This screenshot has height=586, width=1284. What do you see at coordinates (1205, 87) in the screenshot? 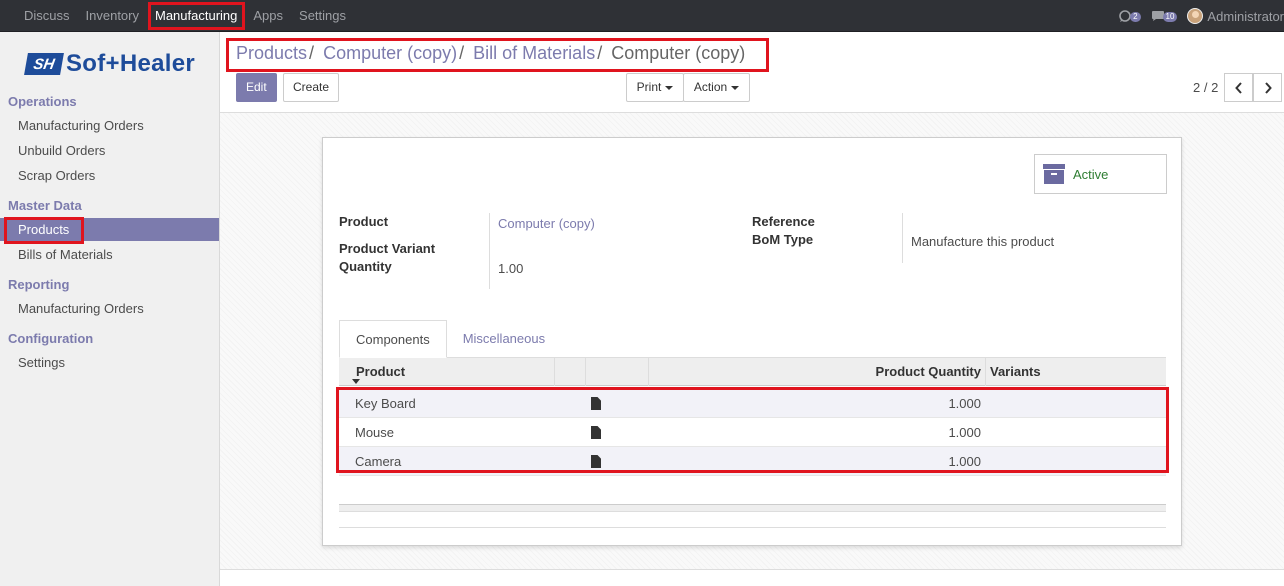
I see `pager-value: 2 / 2` at bounding box center [1205, 87].